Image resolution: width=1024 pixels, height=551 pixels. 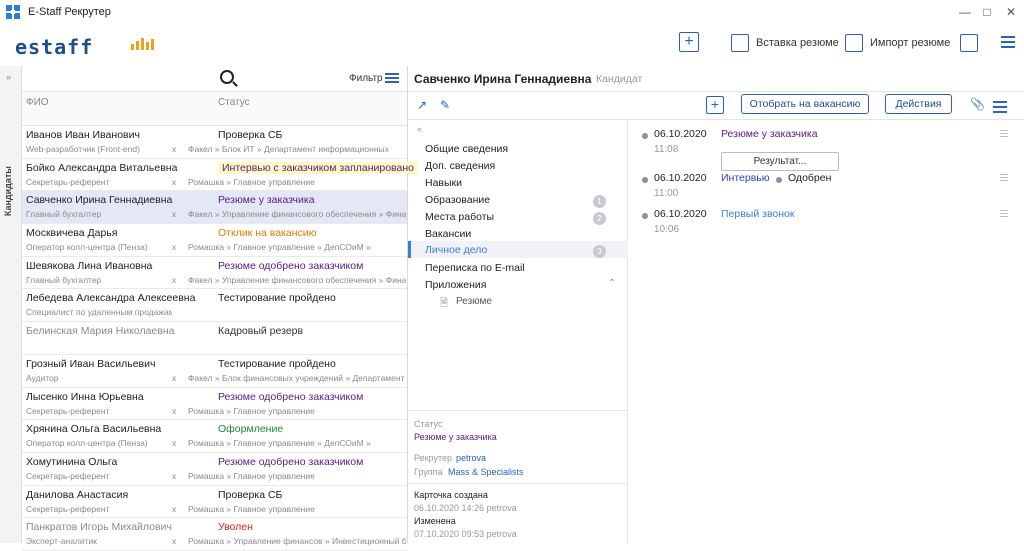 I want to click on actions-button: Действия, so click(x=918, y=104).